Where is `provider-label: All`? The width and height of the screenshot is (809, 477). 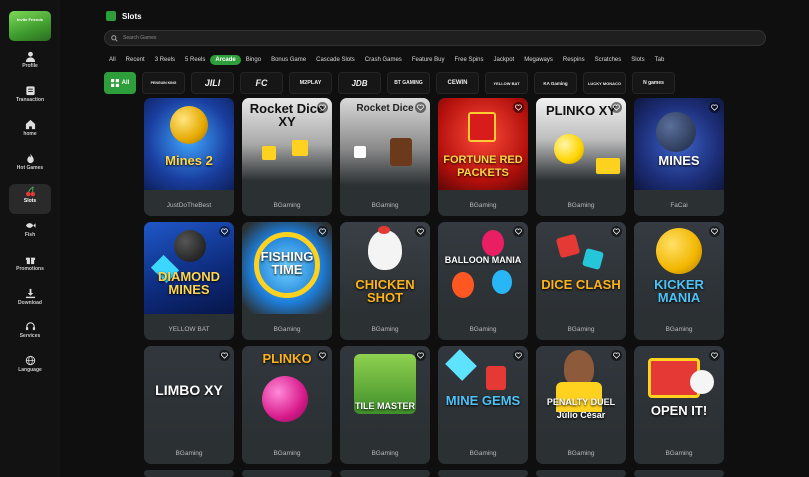
provider-label: All is located at coordinates (125, 83).